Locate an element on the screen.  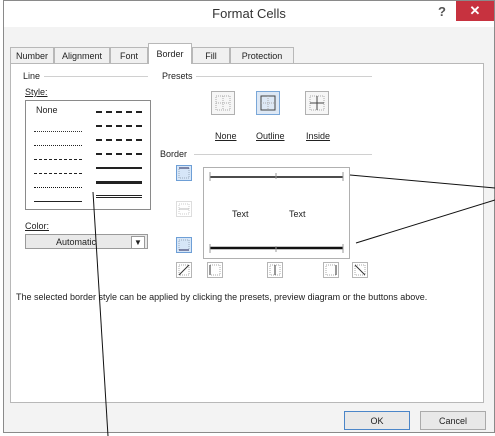
title-bar: Format Cells ? ✕ is located at coordinates (249, 14).